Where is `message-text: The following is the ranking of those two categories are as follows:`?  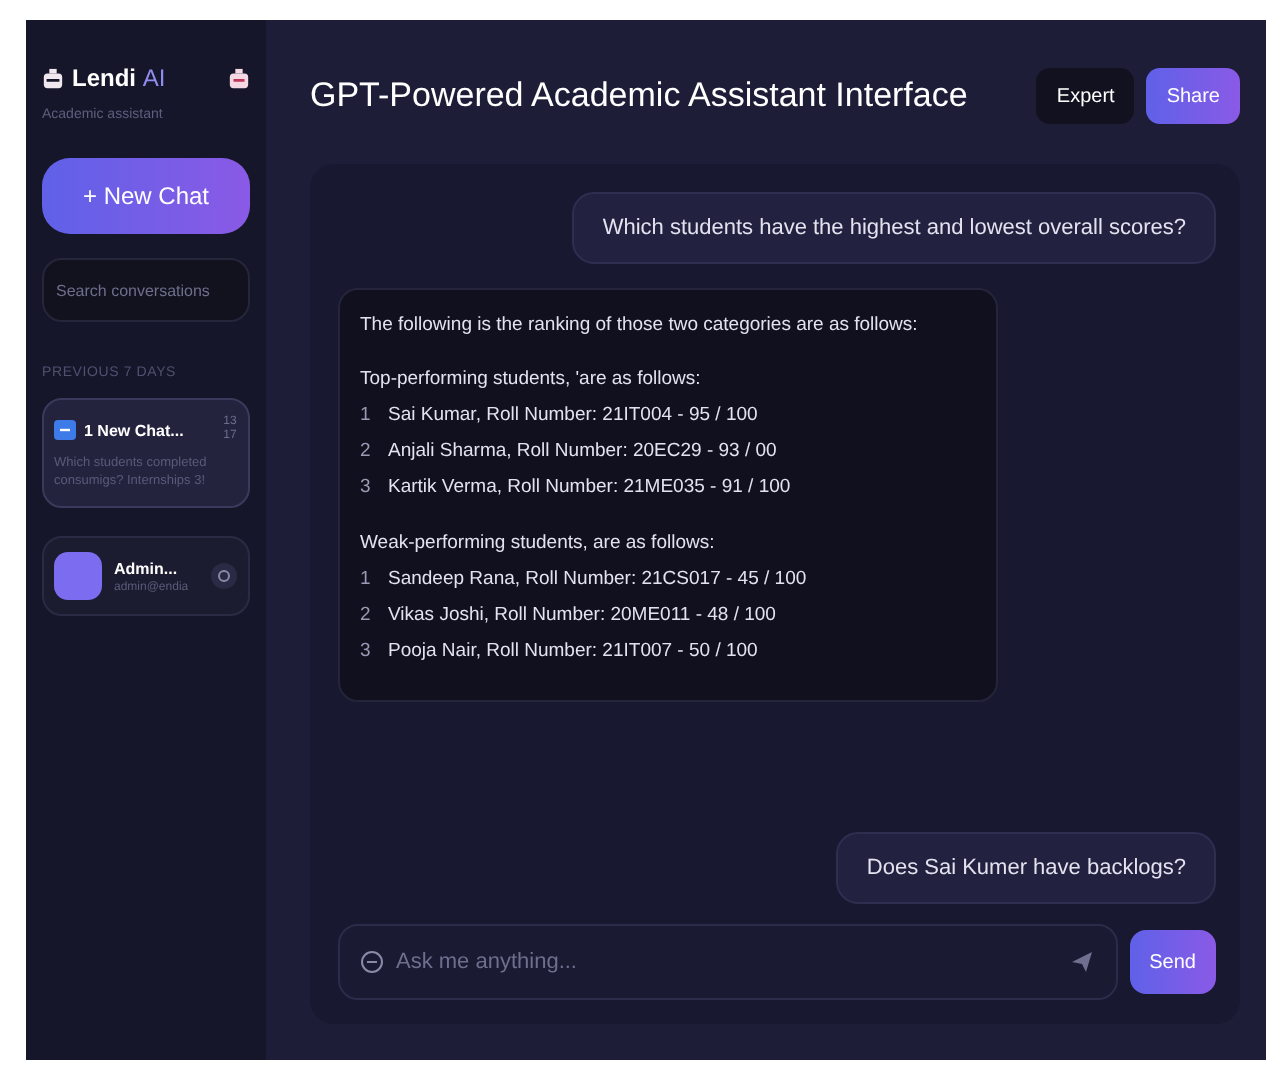 message-text: The following is the ranking of those two categories are as follows: is located at coordinates (640, 325).